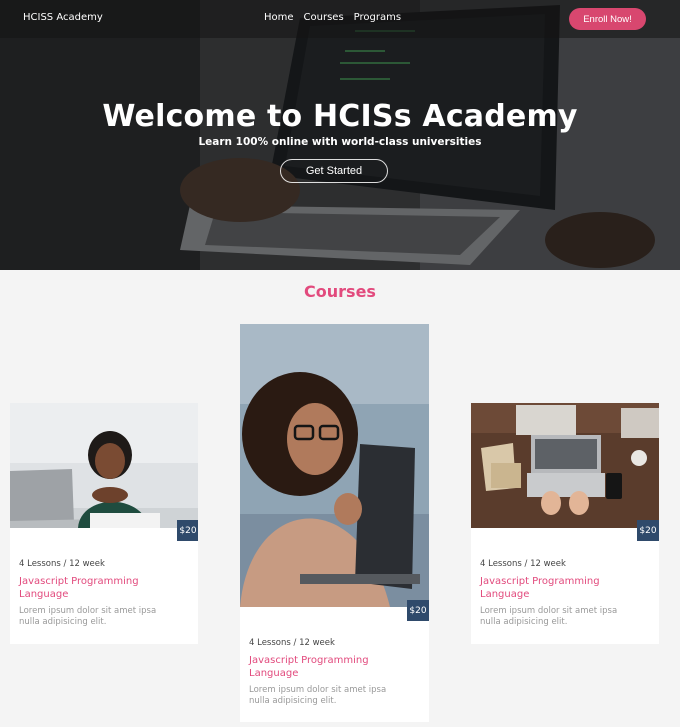 This screenshot has width=680, height=727. What do you see at coordinates (63, 17) in the screenshot?
I see `brand-logo: HCISS Academy` at bounding box center [63, 17].